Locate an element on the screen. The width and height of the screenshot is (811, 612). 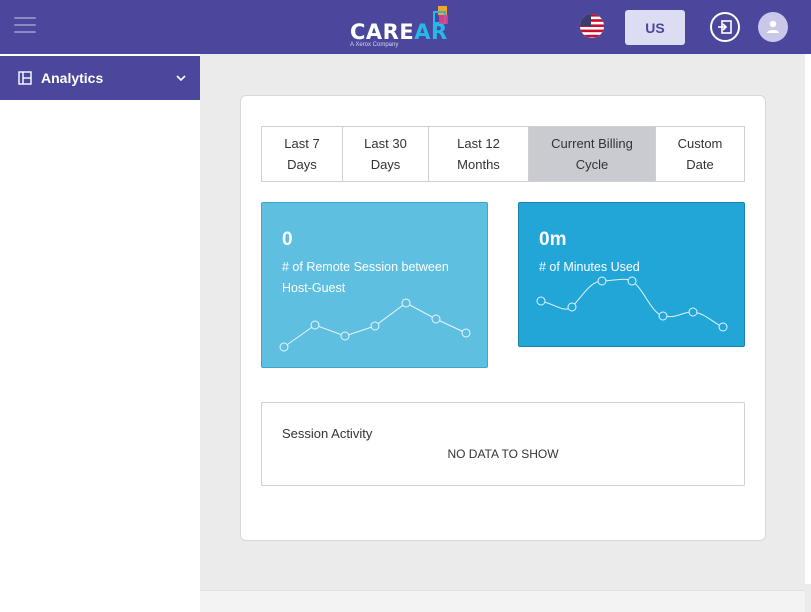
user-avatar is located at coordinates (773, 27).